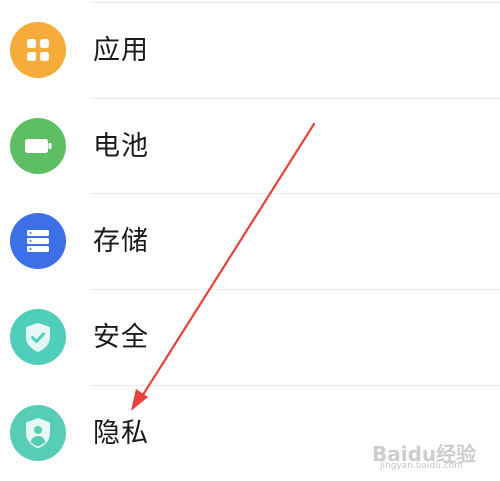  I want to click on baidu-jingyan-watermark: Baidu经验 jingyan.baidu.com, so click(433, 458).